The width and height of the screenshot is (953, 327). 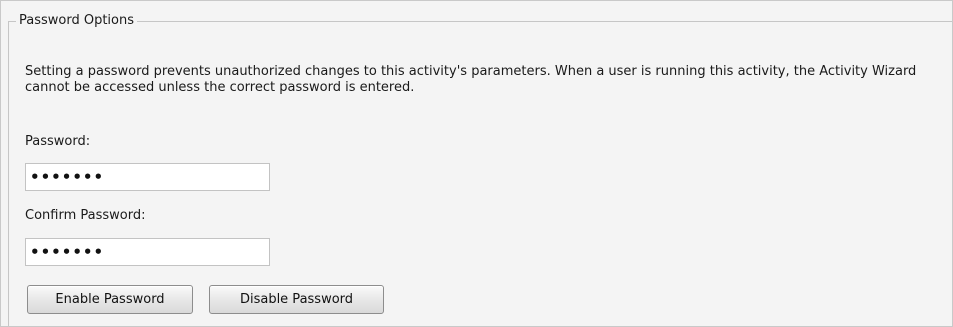 What do you see at coordinates (296, 299) in the screenshot?
I see `disable-password-button: Disable Password` at bounding box center [296, 299].